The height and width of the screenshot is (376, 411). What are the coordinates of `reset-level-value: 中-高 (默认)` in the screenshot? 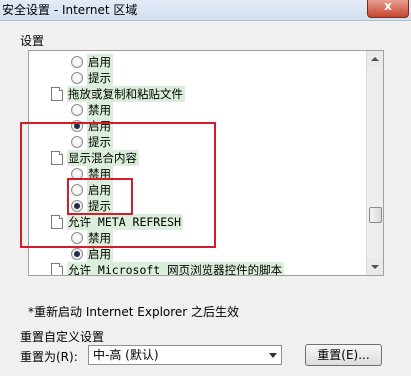 It's located at (126, 355).